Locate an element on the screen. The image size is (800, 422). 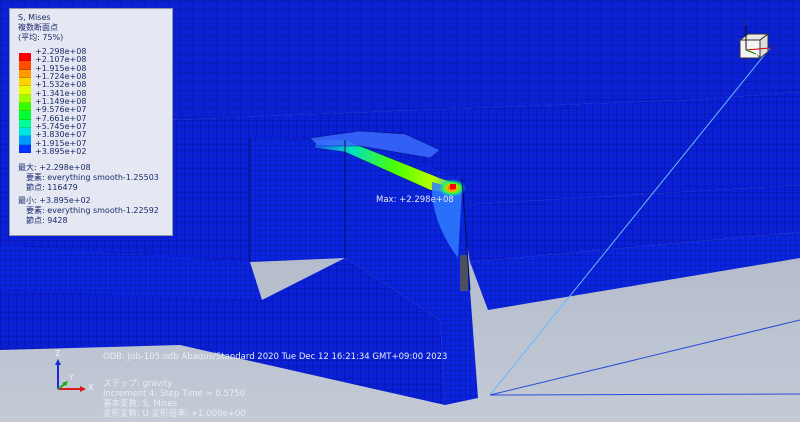
max-node: 節点: 116479 is located at coordinates (52, 187).